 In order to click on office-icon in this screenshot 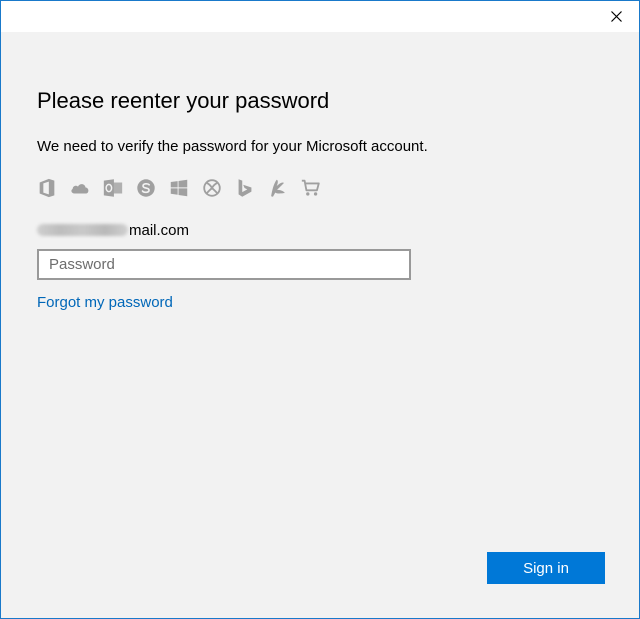, I will do `click(47, 188)`.